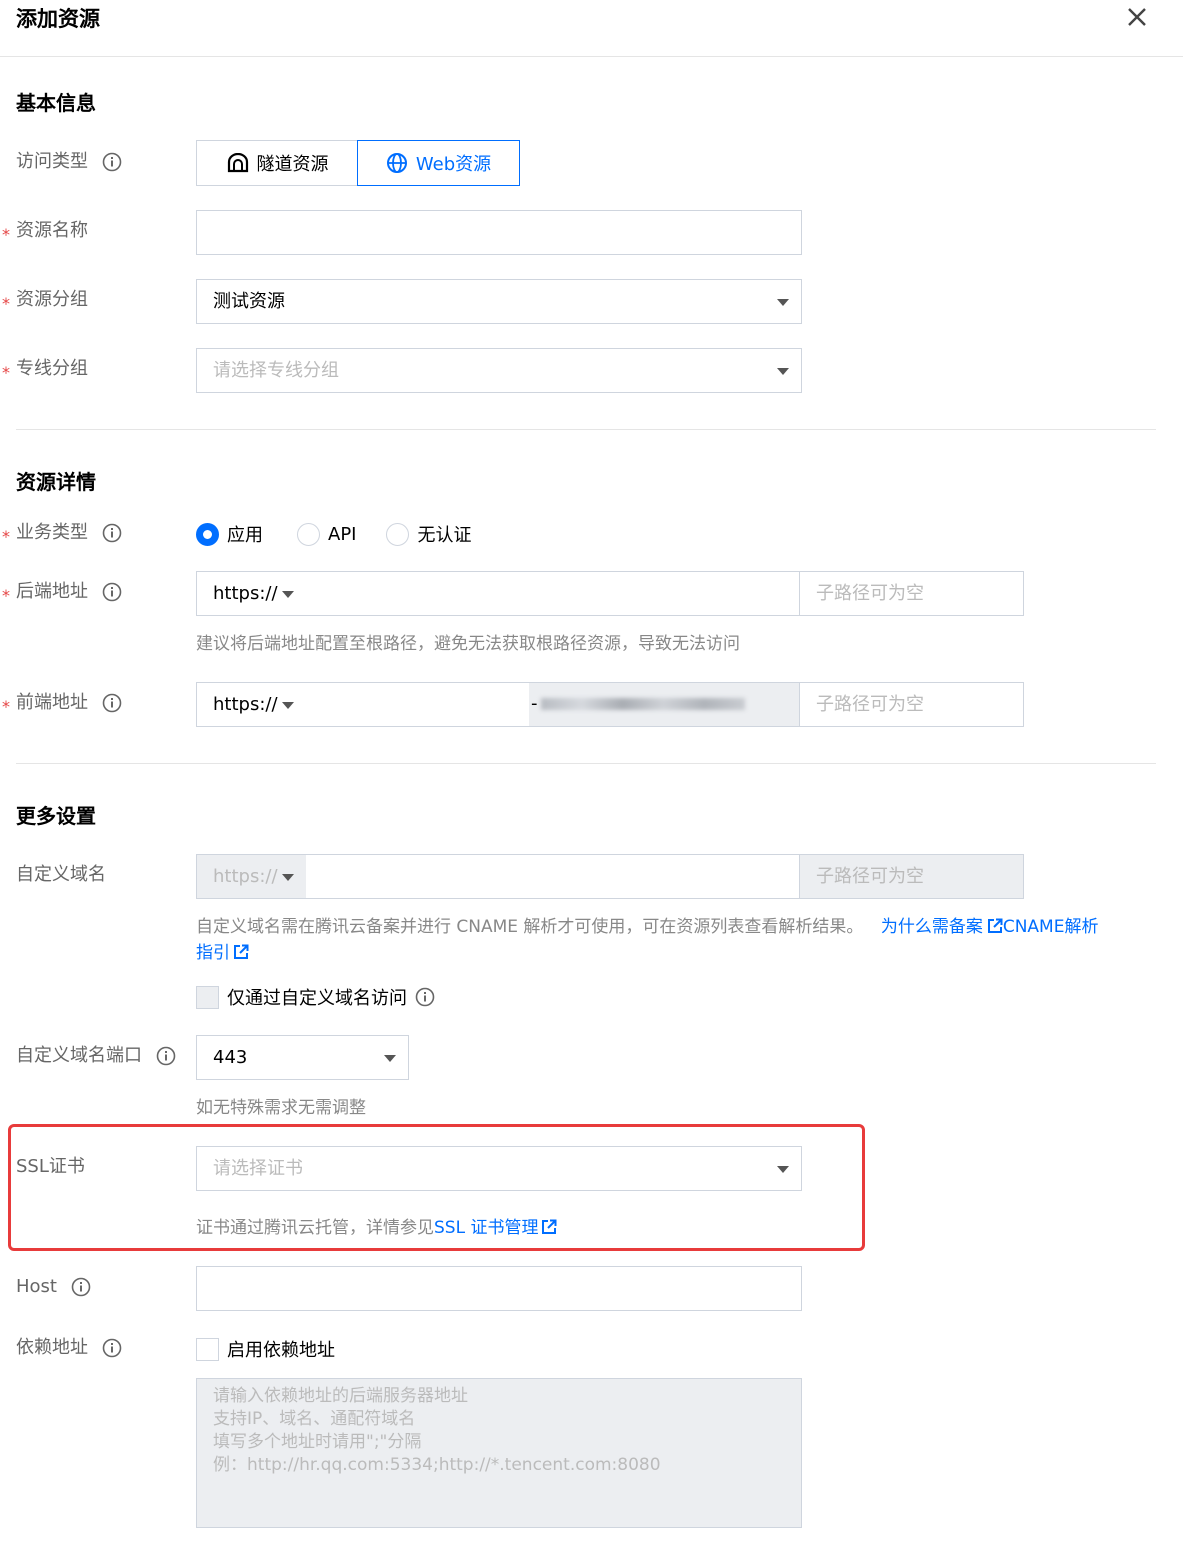 This screenshot has width=1183, height=1556. I want to click on why-icp-link: 为什么需备案, so click(932, 927).